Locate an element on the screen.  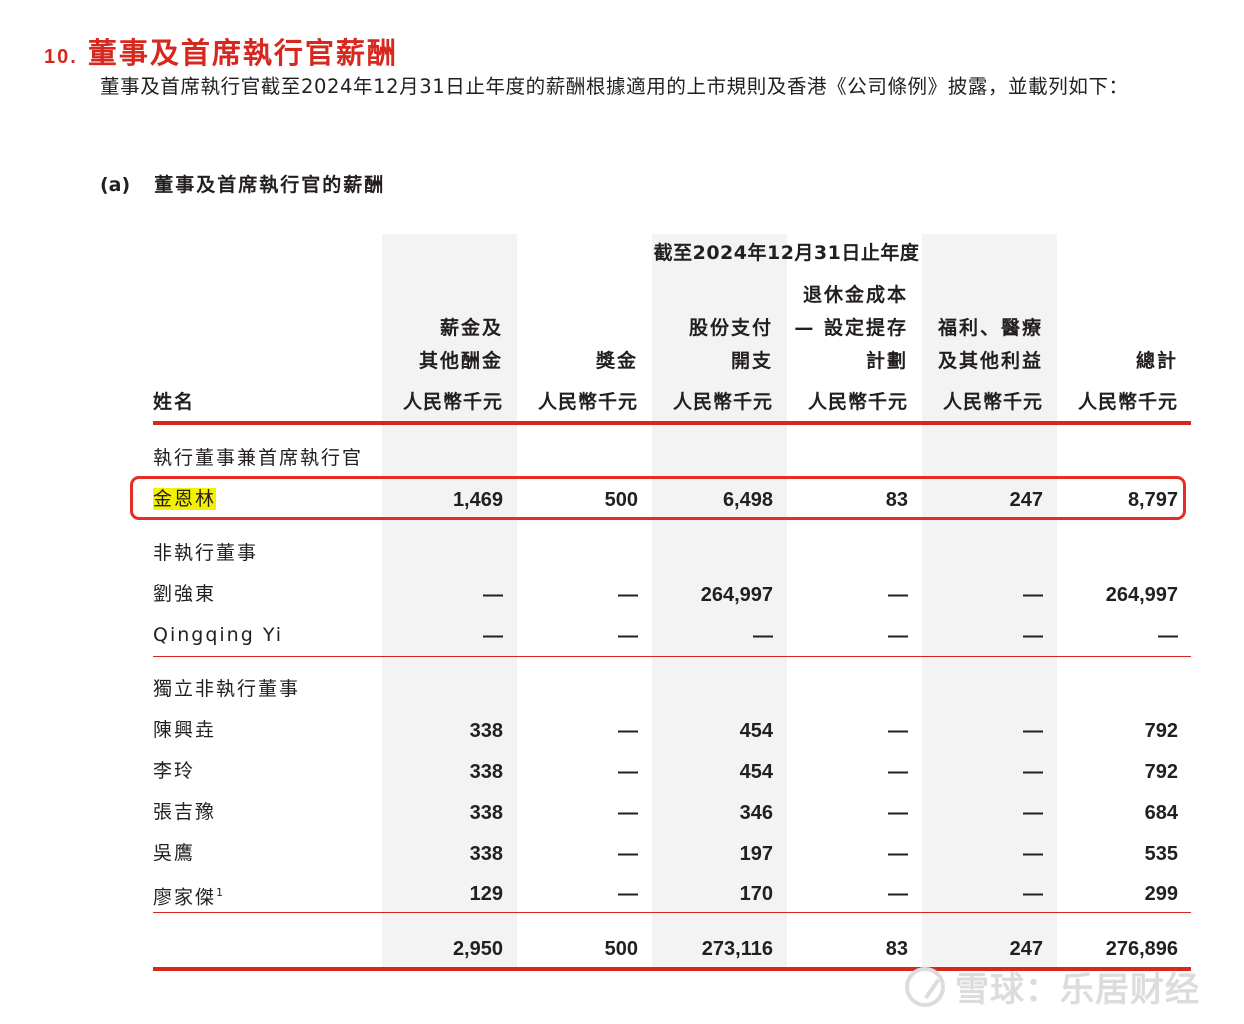
row-name-text: 張吉豫 is located at coordinates (185, 812).